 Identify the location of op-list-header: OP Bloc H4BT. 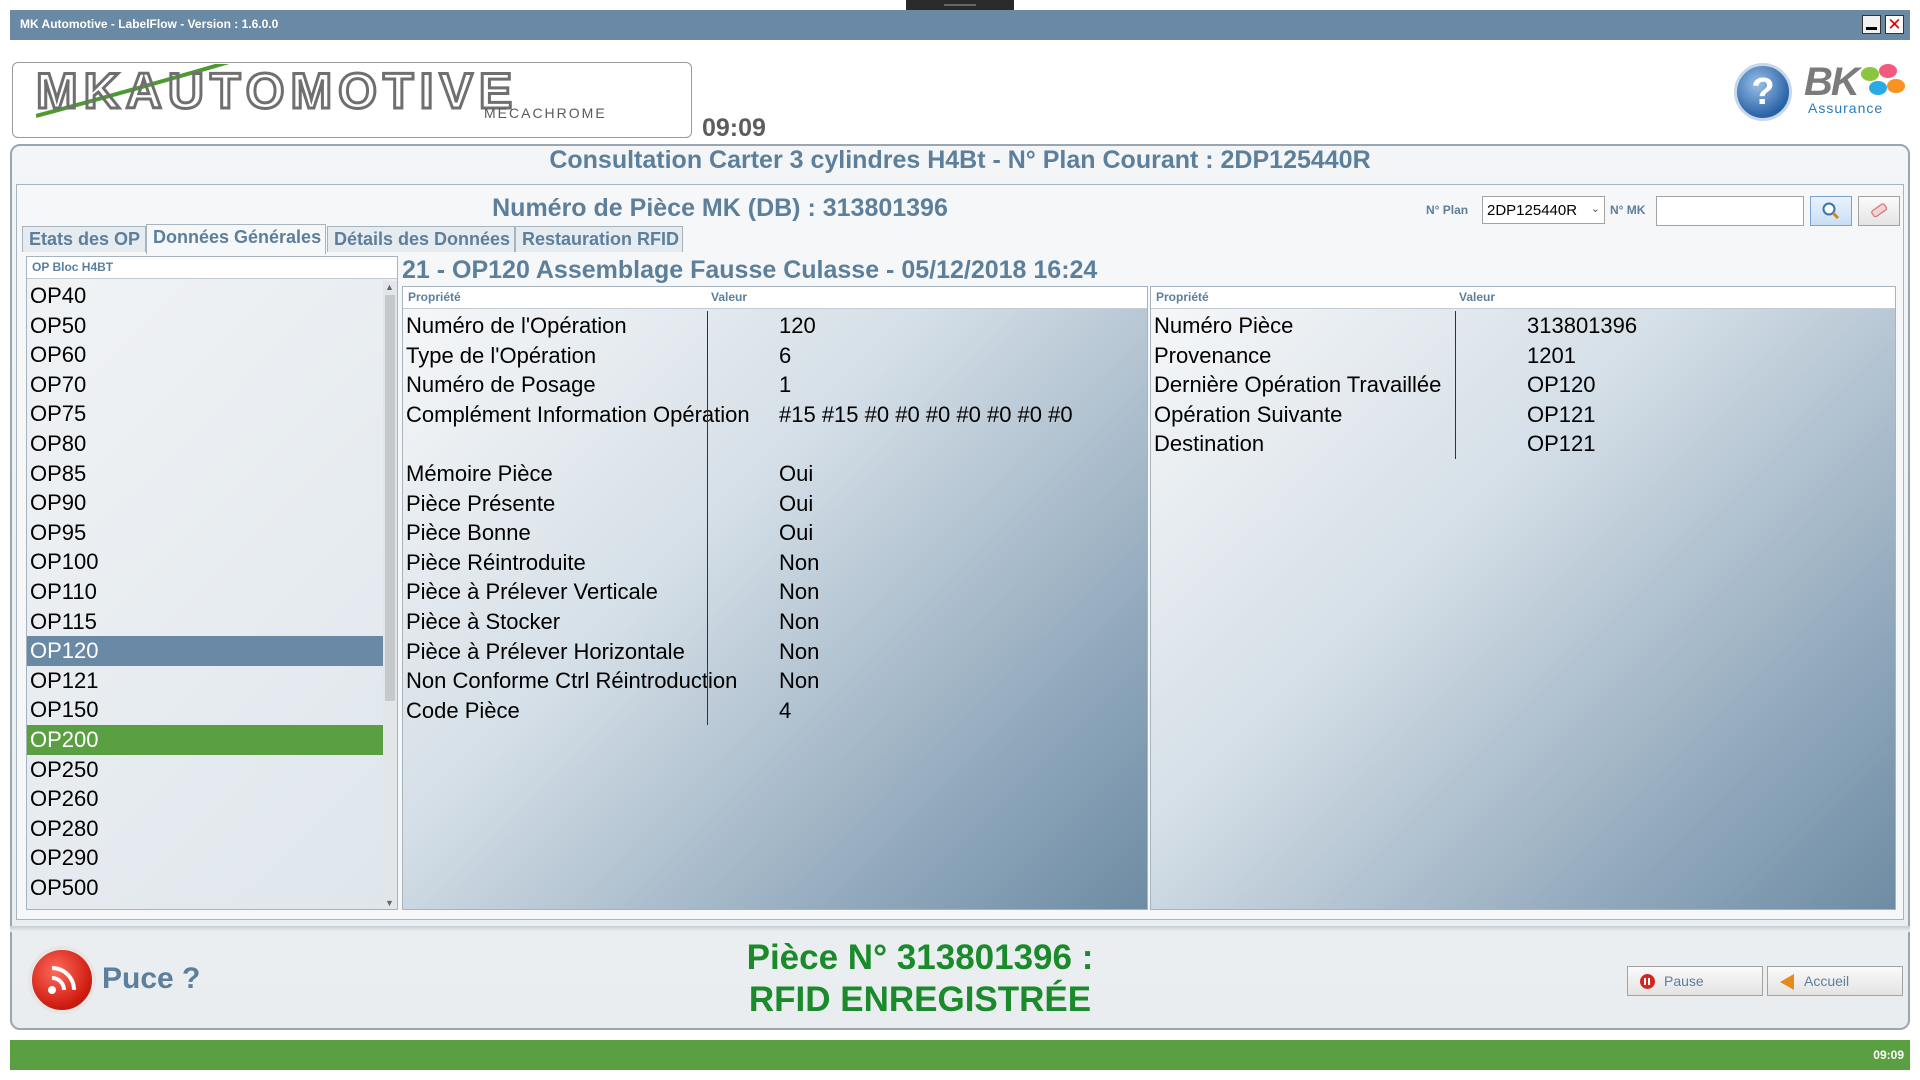
(212, 268).